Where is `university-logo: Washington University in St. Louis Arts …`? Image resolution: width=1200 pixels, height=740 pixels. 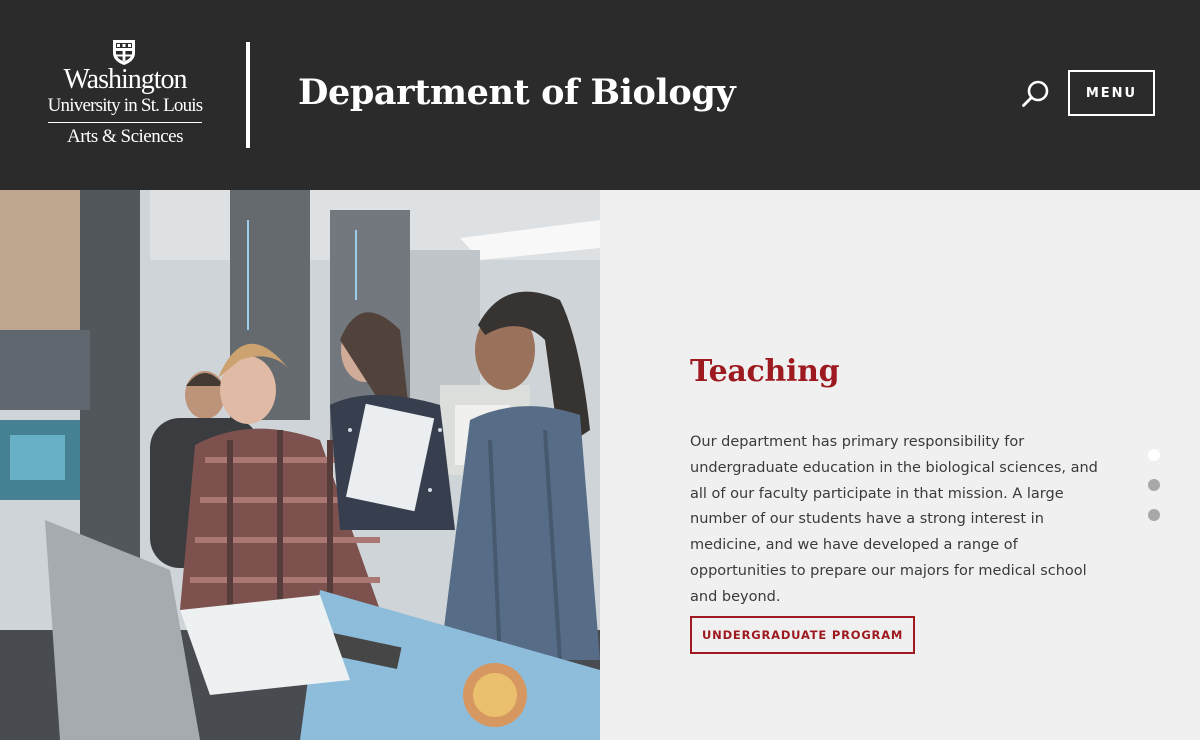
university-logo: Washington University in St. Louis Arts … is located at coordinates (125, 94).